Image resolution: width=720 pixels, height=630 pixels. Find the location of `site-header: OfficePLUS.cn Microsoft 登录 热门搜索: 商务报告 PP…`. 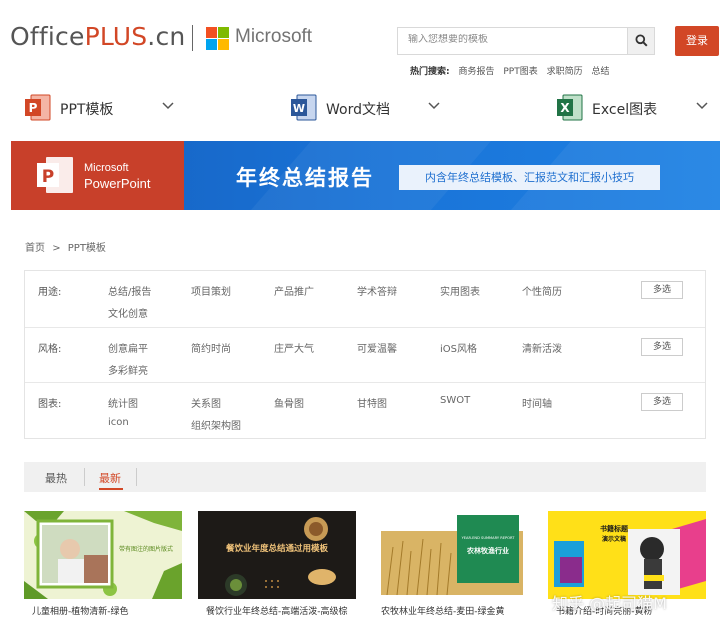

site-header: OfficePLUS.cn Microsoft 登录 热门搜索: 商务报告 PP… is located at coordinates (360, 40).